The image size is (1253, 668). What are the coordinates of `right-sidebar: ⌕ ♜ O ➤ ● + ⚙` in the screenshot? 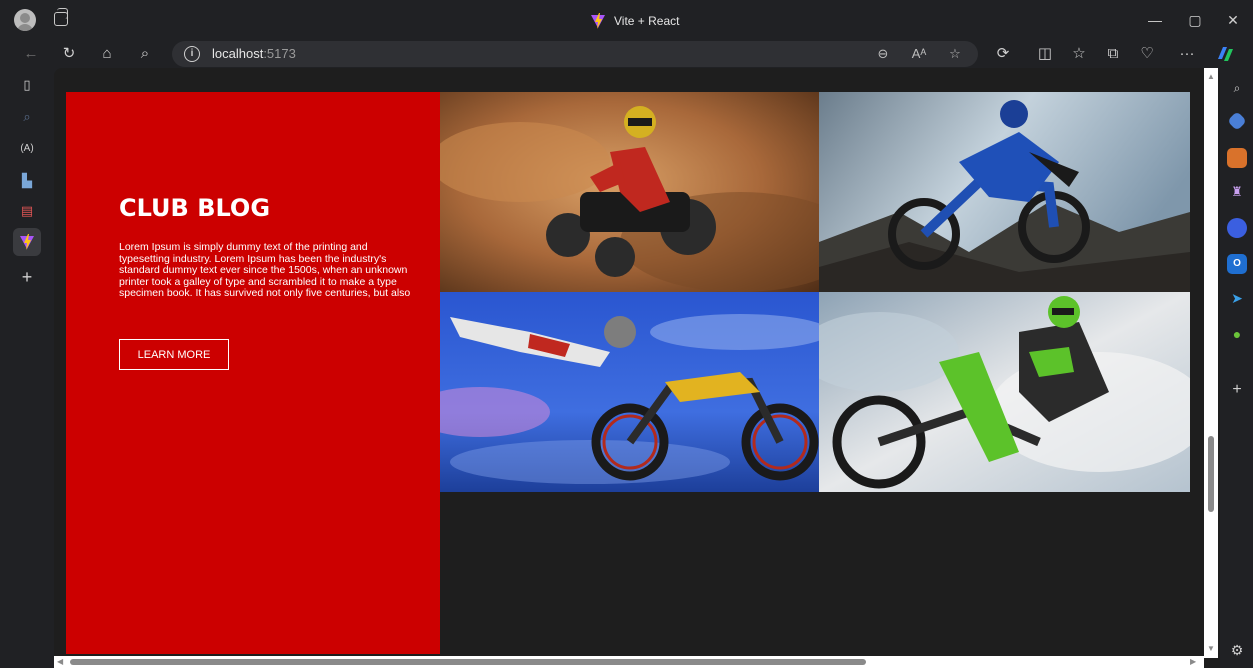 It's located at (1236, 368).